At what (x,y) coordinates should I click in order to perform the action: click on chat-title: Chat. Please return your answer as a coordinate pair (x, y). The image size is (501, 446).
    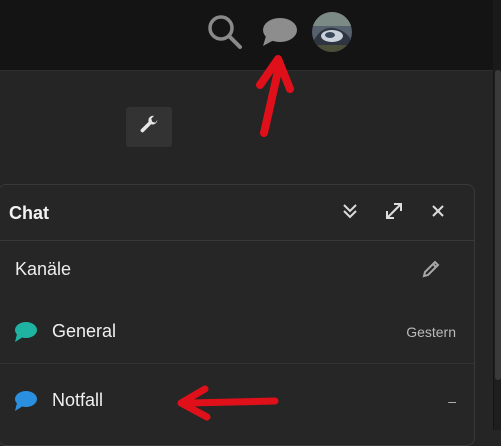
    Looking at the image, I should click on (29, 213).